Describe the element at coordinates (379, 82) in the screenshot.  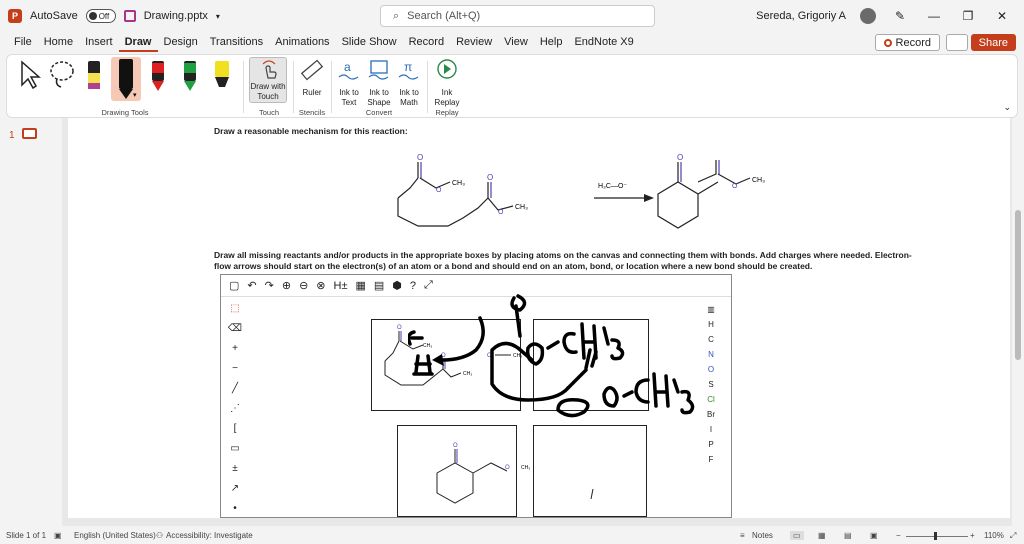
I see `ink-to-shape-button: Ink to Shape` at that location.